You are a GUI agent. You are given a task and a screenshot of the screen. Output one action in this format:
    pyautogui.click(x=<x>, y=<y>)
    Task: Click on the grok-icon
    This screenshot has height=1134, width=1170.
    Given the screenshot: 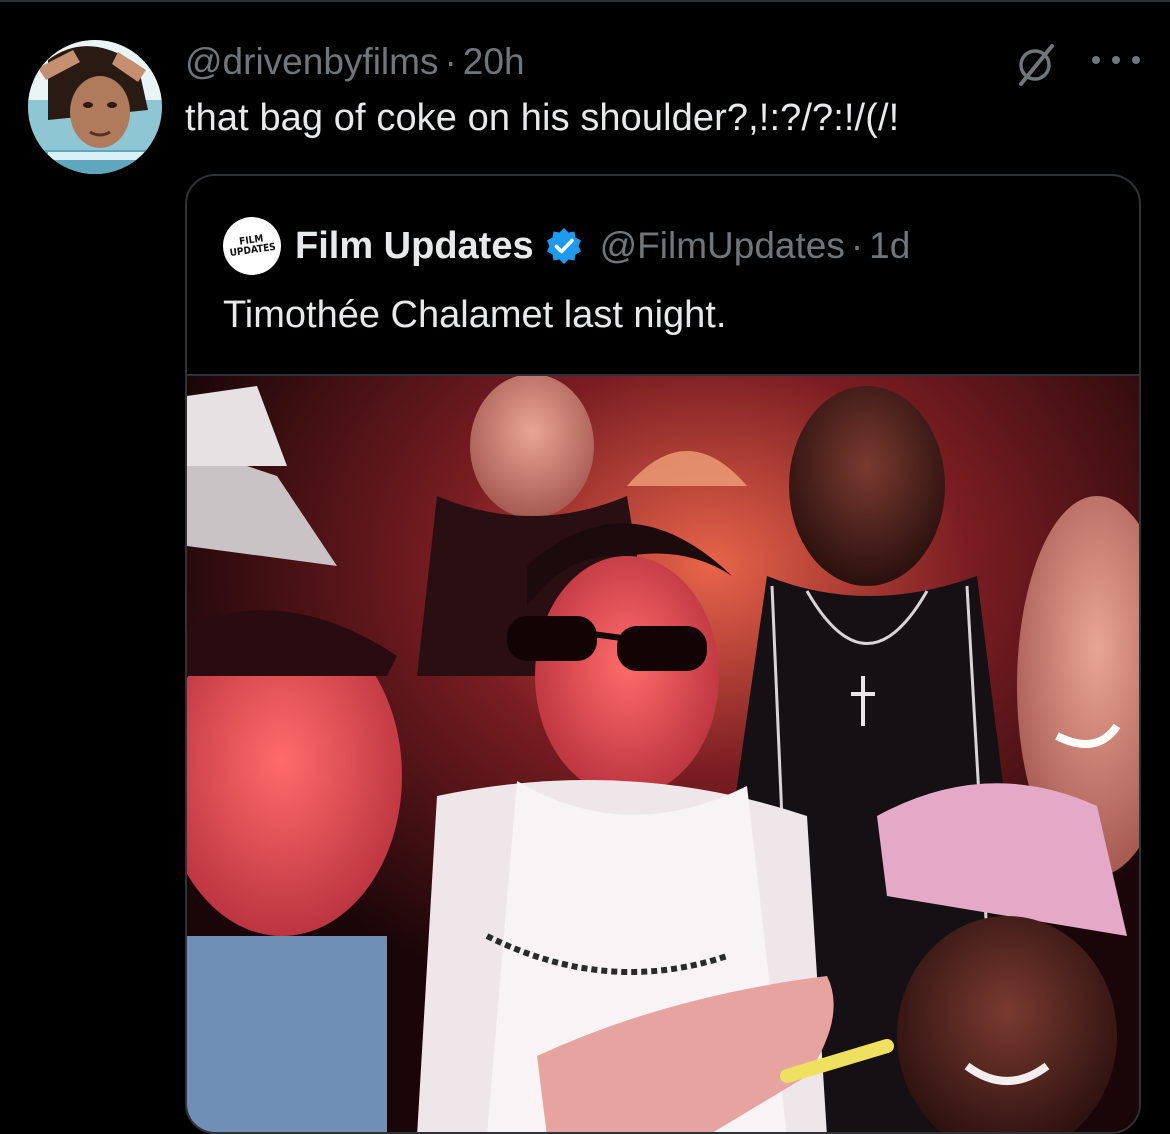 What is the action you would take?
    pyautogui.click(x=1035, y=65)
    